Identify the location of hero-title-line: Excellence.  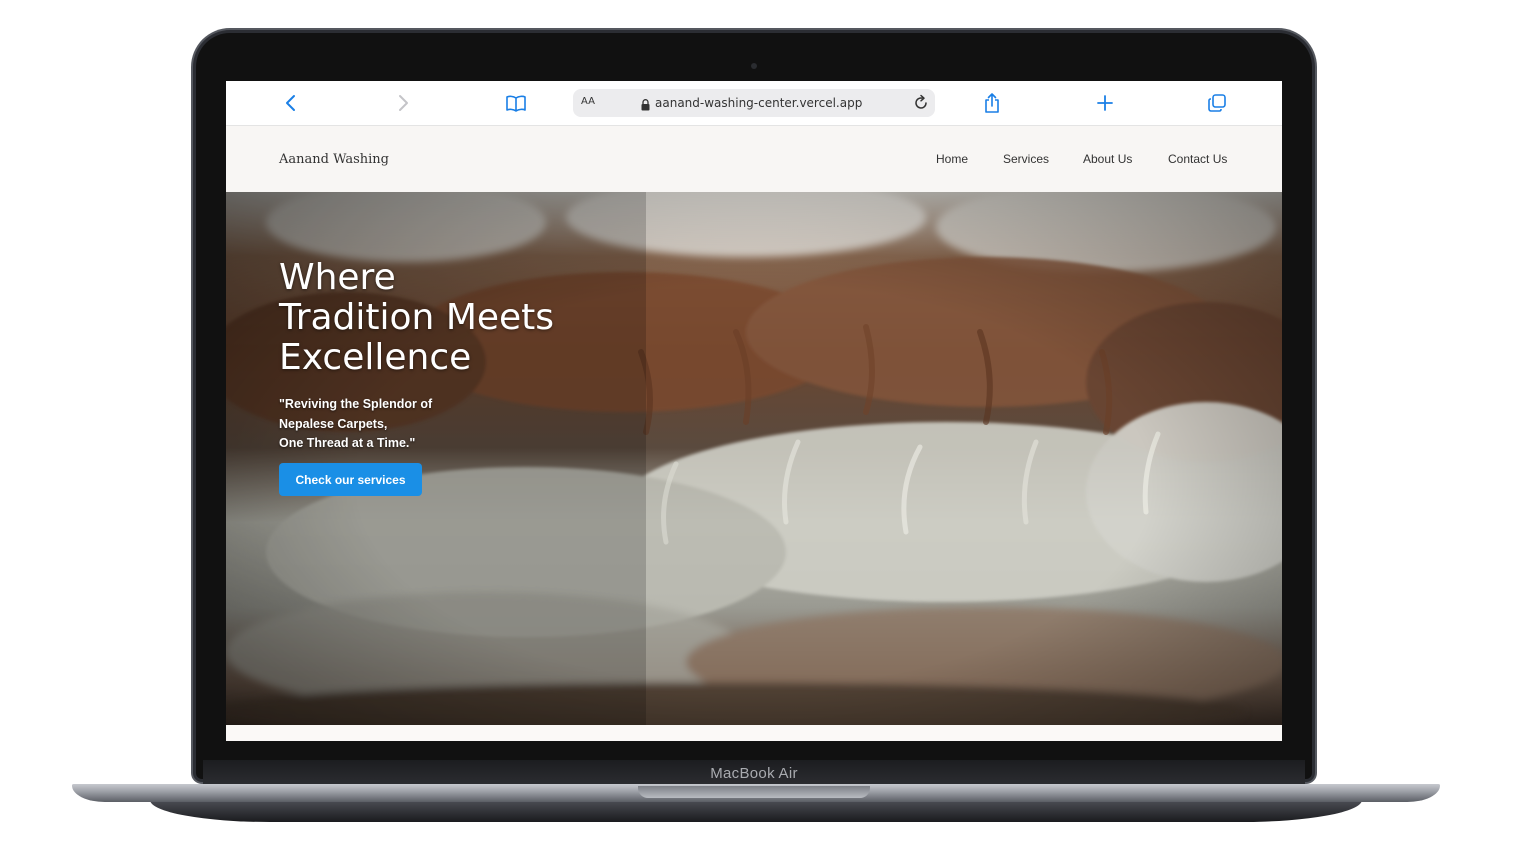
(375, 357).